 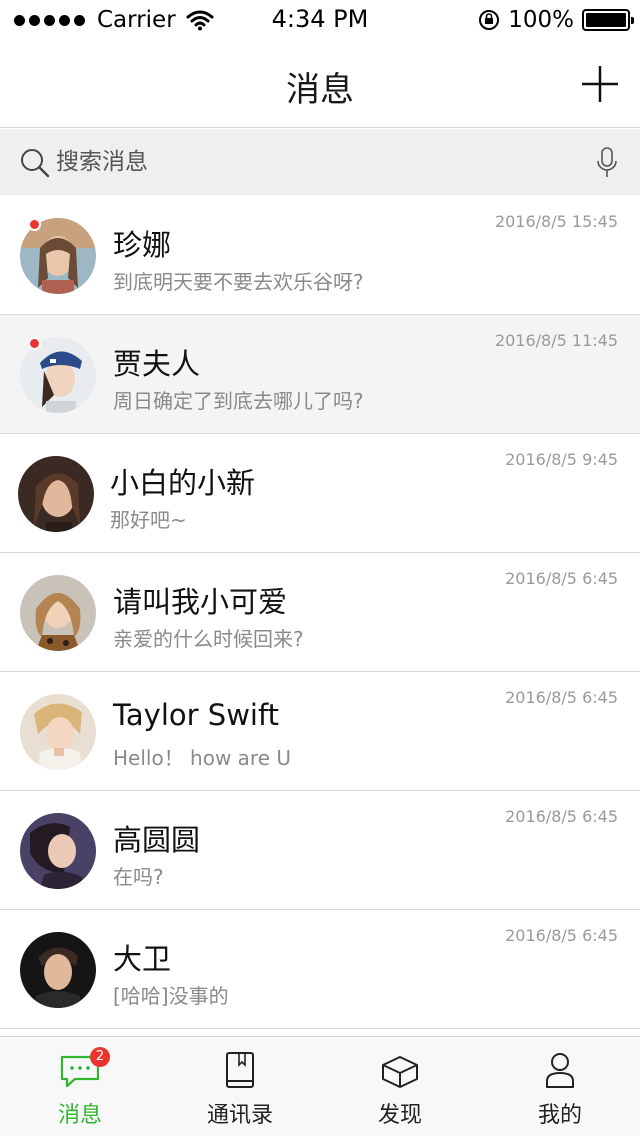 What do you see at coordinates (320, 90) in the screenshot?
I see `page-title: 消息` at bounding box center [320, 90].